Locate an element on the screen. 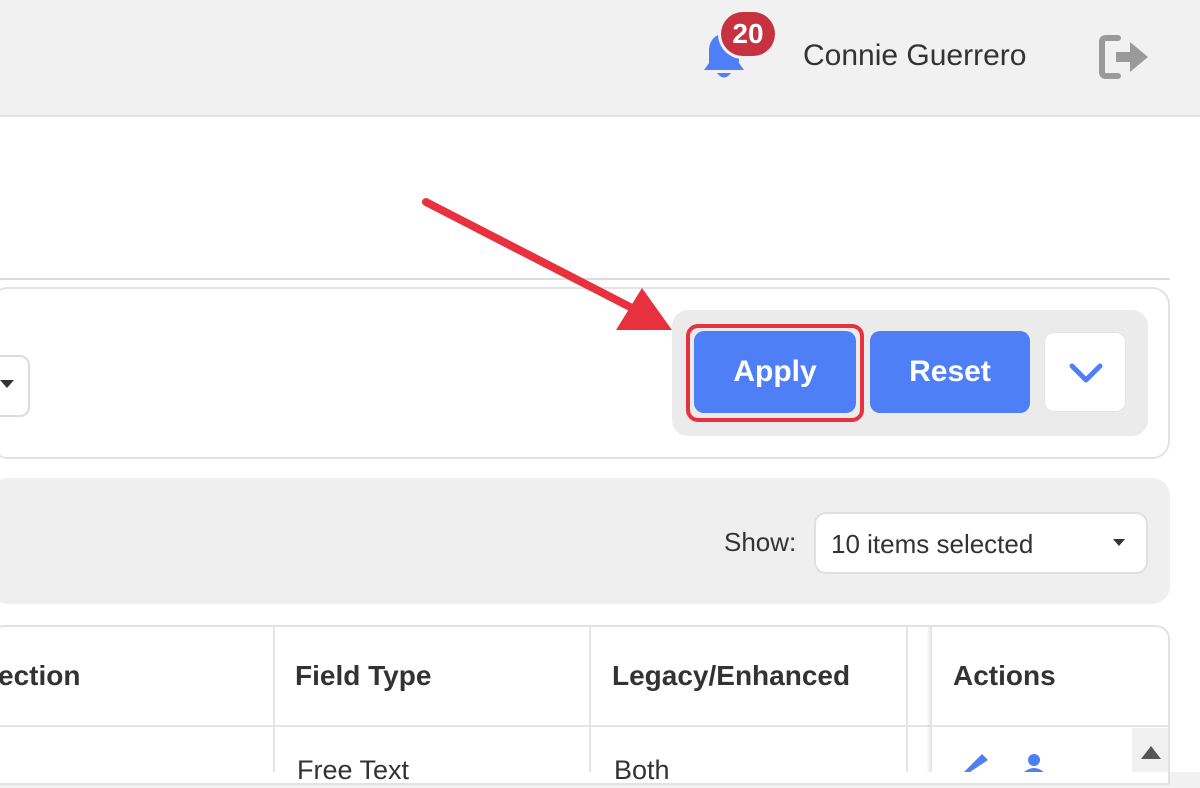 The image size is (1200, 788). user-icon is located at coordinates (1034, 762).